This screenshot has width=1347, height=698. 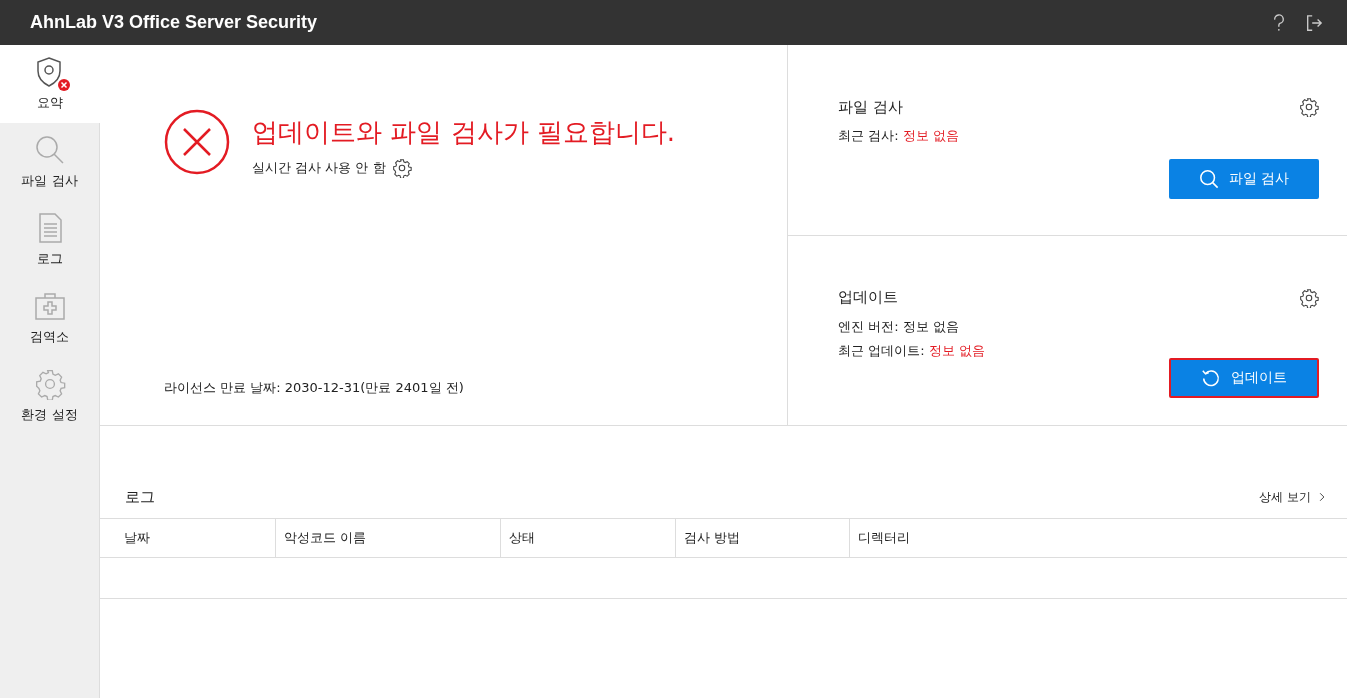 I want to click on column-header: 악성코드 이름, so click(x=387, y=538).